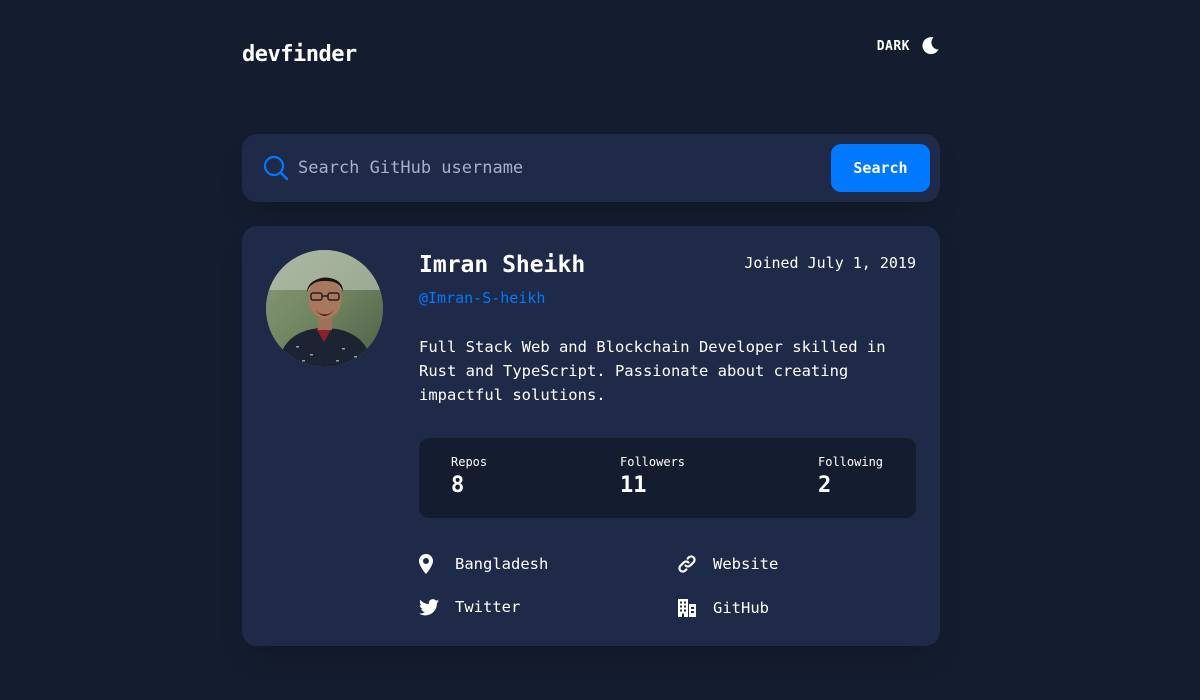 The height and width of the screenshot is (700, 1200). What do you see at coordinates (591, 56) in the screenshot?
I see `header: devfinder DARK` at bounding box center [591, 56].